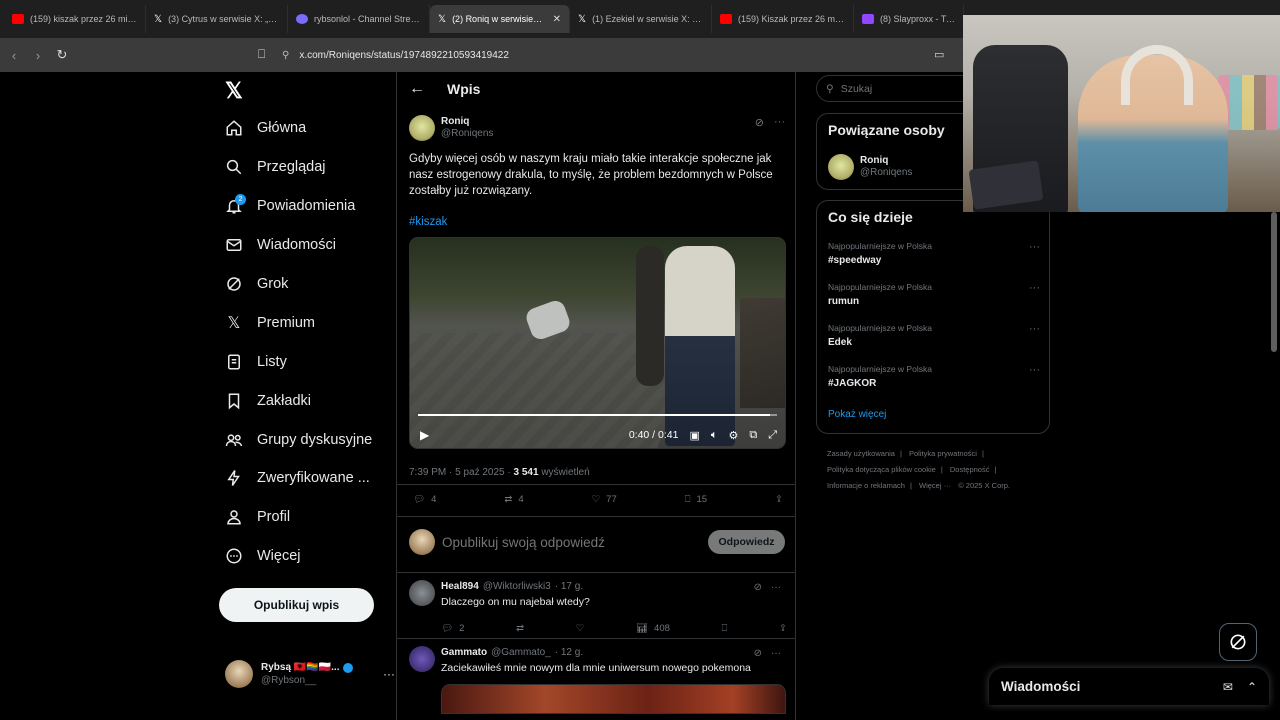 Image resolution: width=1280 pixels, height=720 pixels. Describe the element at coordinates (613, 699) in the screenshot. I see `reply-media-image` at that location.